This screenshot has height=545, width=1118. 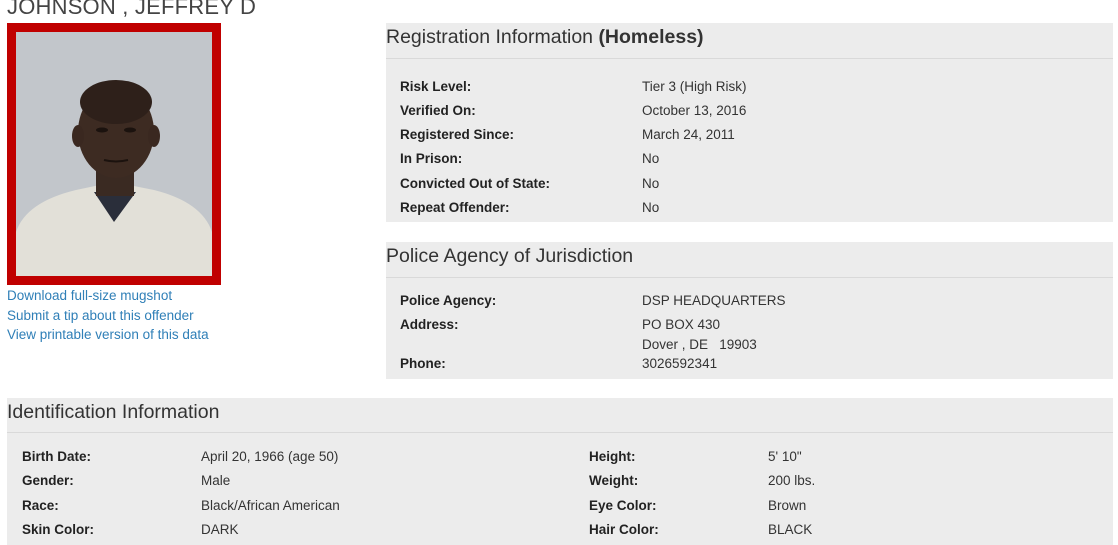 What do you see at coordinates (438, 110) in the screenshot?
I see `verified-on-label: Verified On:` at bounding box center [438, 110].